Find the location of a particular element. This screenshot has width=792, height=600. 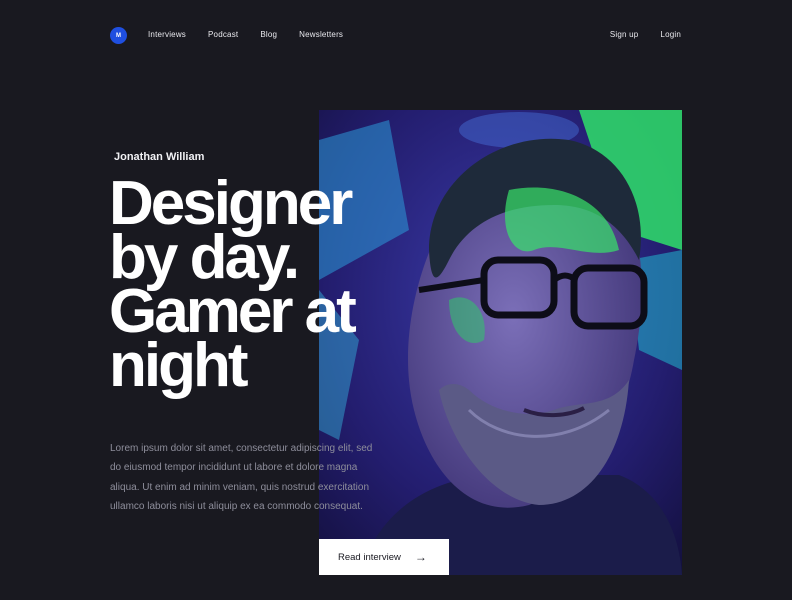

signup-link: Sign up is located at coordinates (624, 34).